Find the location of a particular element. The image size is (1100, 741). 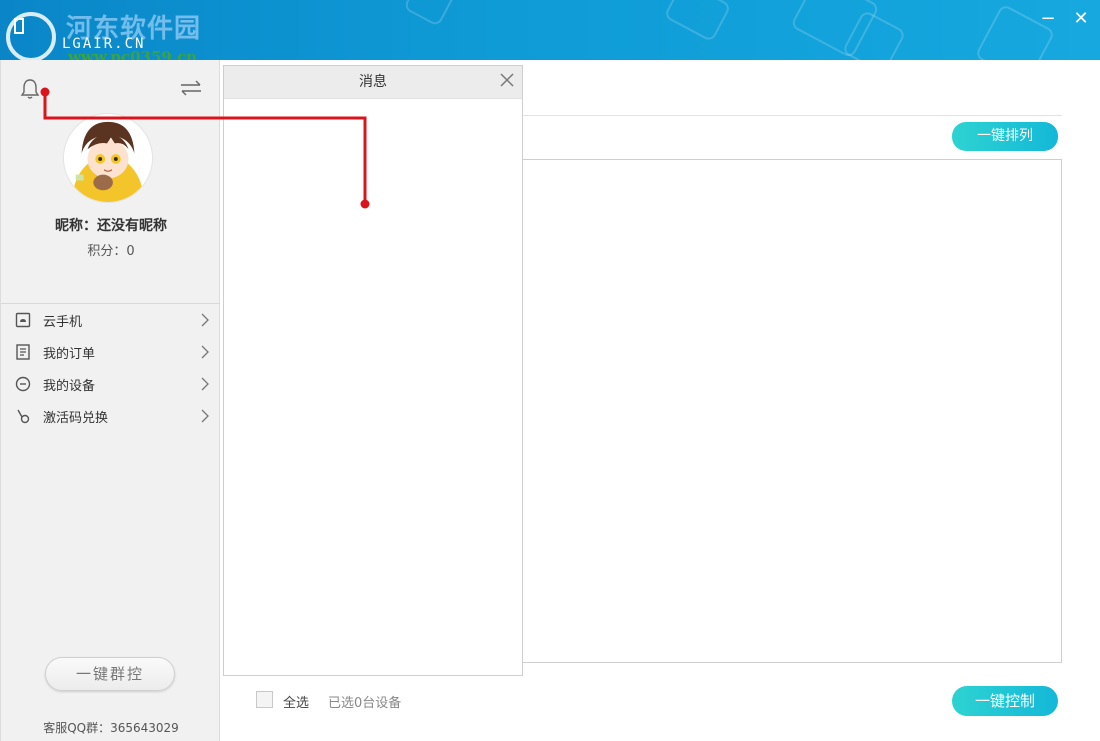

group-control-button: 一键群控 is located at coordinates (110, 674).